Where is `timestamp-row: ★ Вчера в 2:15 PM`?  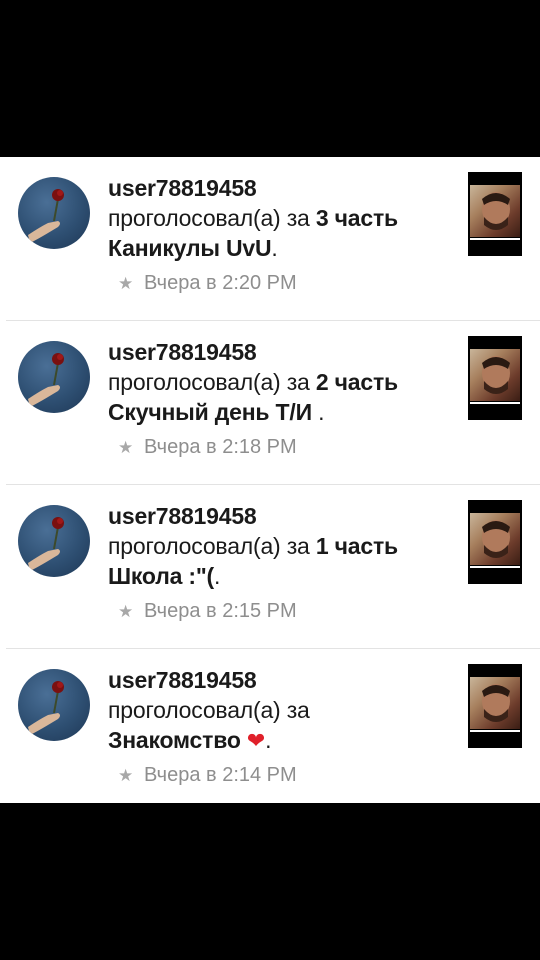
timestamp-row: ★ Вчера в 2:15 PM is located at coordinates (207, 611).